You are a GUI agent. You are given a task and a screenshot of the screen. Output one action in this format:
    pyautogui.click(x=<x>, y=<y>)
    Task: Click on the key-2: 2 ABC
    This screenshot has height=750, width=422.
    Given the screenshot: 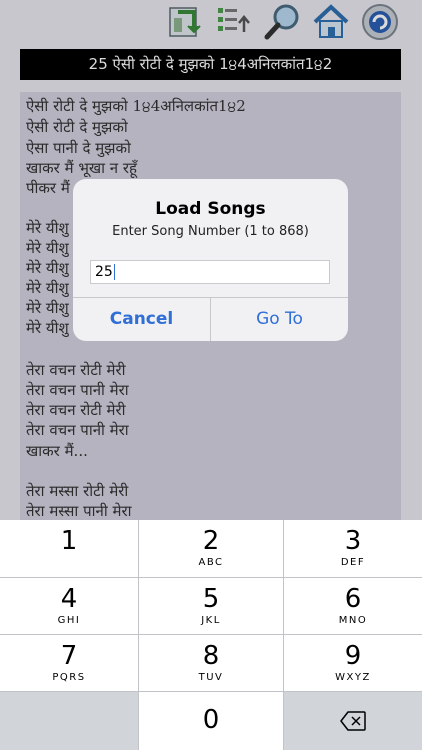 What is the action you would take?
    pyautogui.click(x=211, y=549)
    